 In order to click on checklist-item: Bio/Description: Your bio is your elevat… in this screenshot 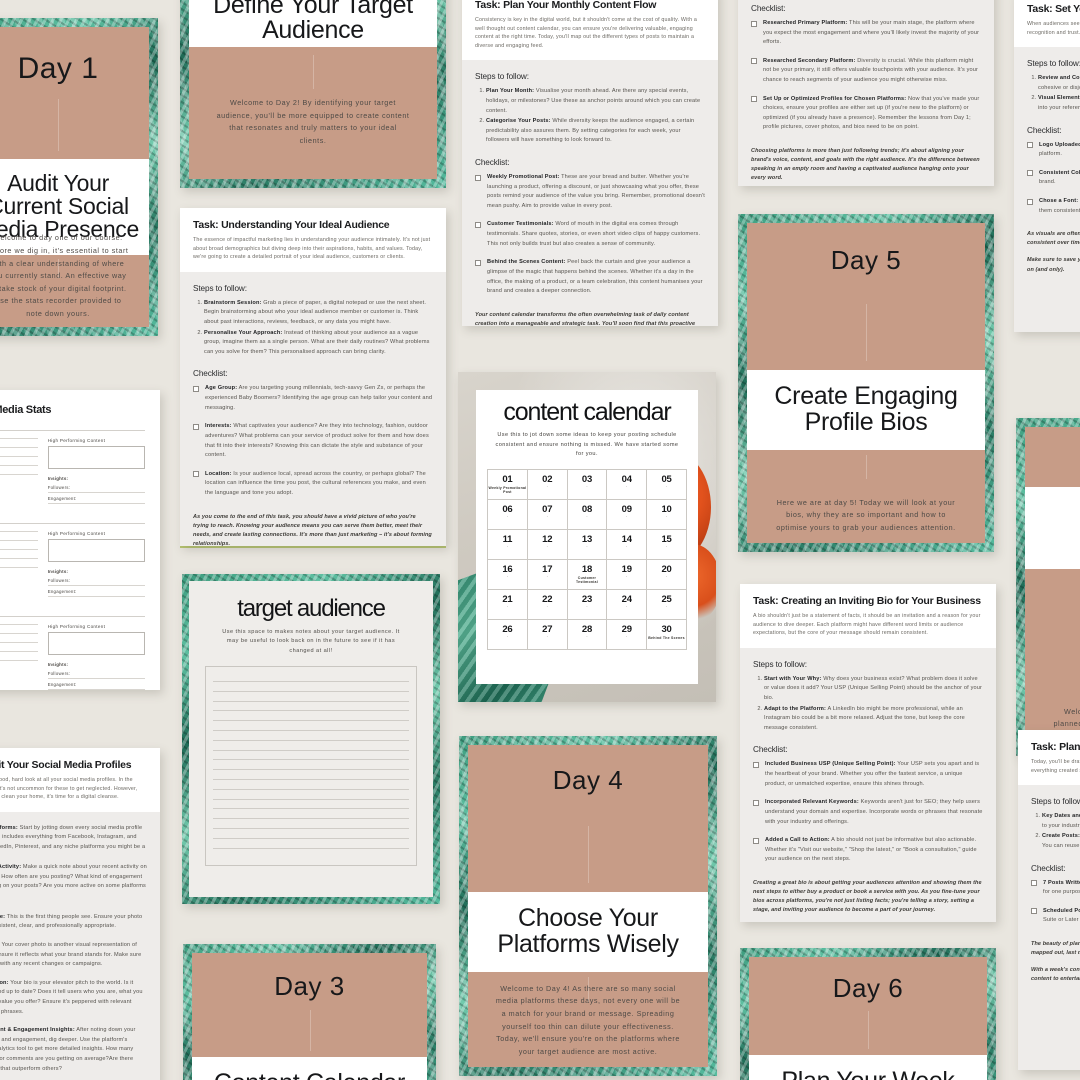, I will do `click(73, 998)`.